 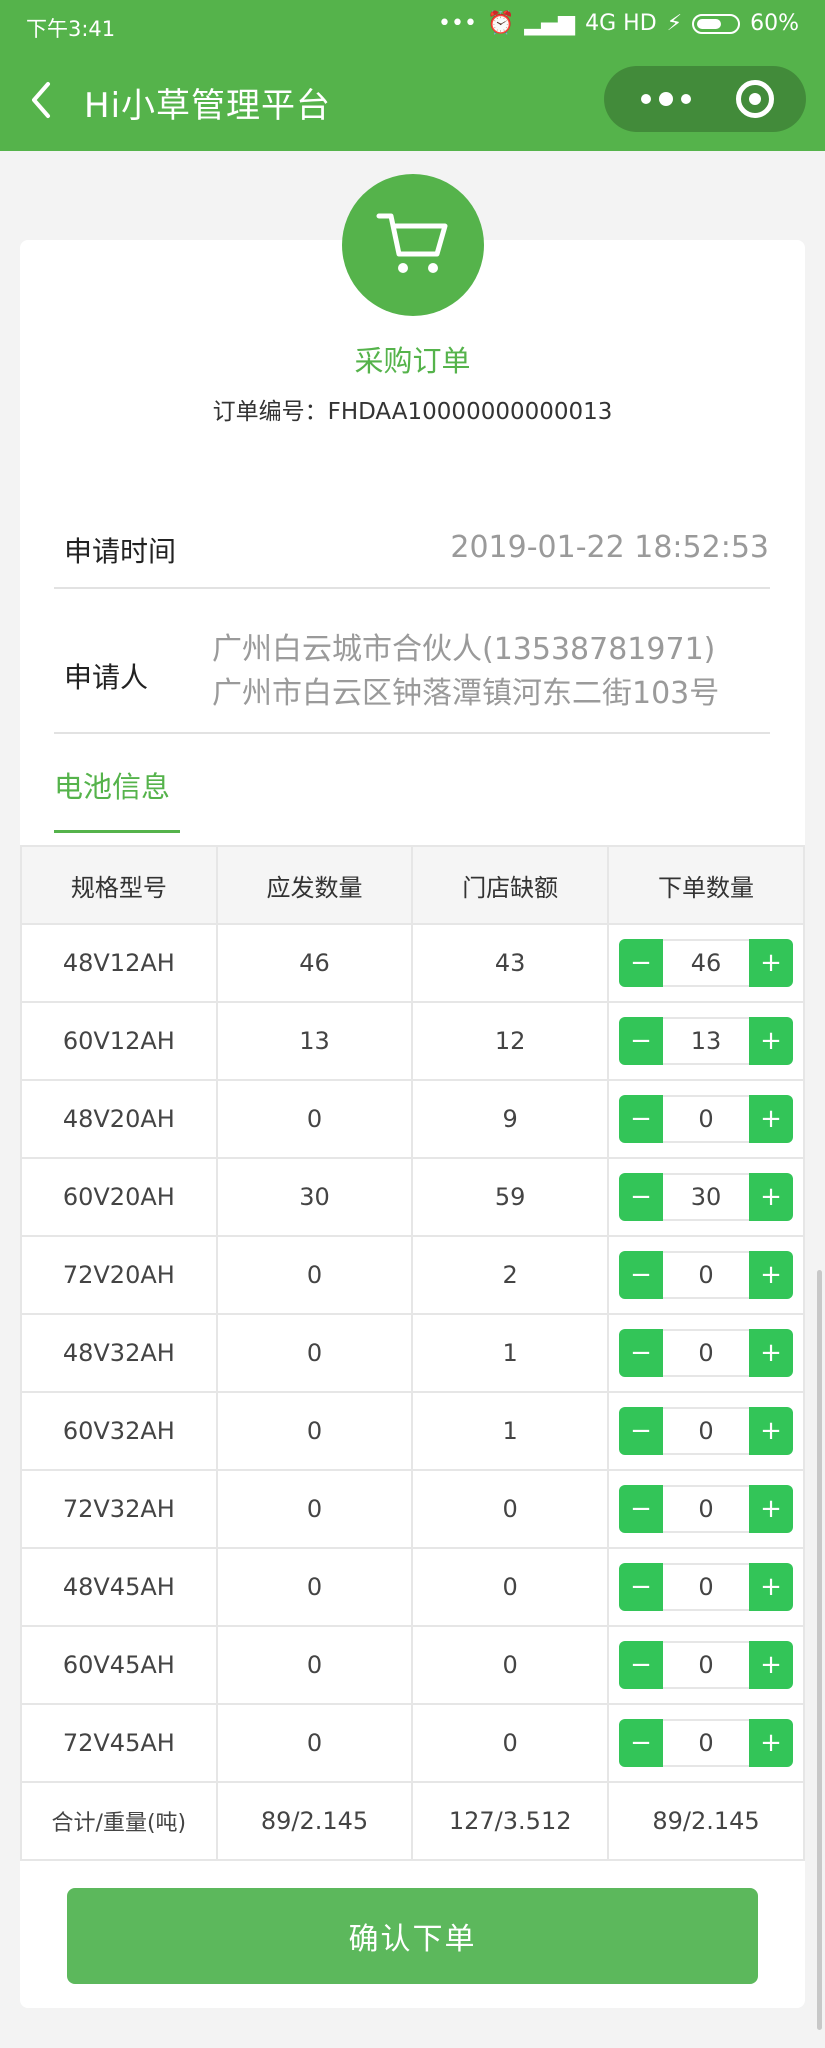 What do you see at coordinates (119, 1197) in the screenshot?
I see `model-cell: 60V20AH` at bounding box center [119, 1197].